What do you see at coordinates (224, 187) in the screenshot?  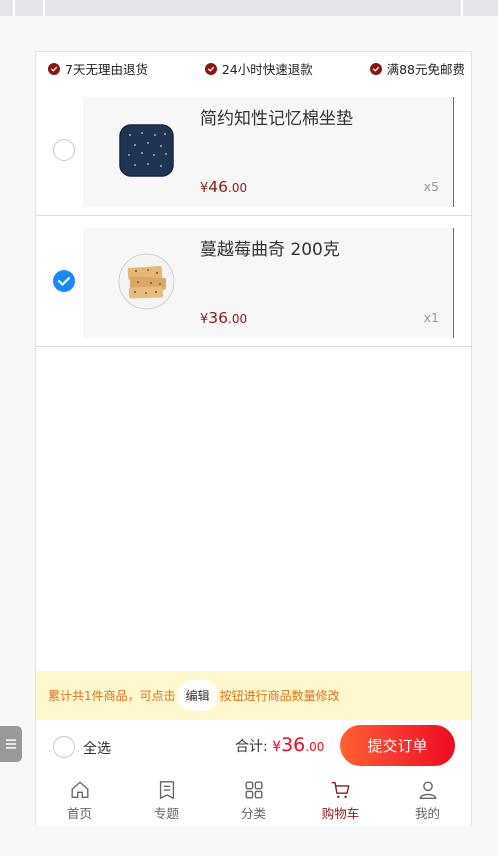 I see `product-price: ¥46.00` at bounding box center [224, 187].